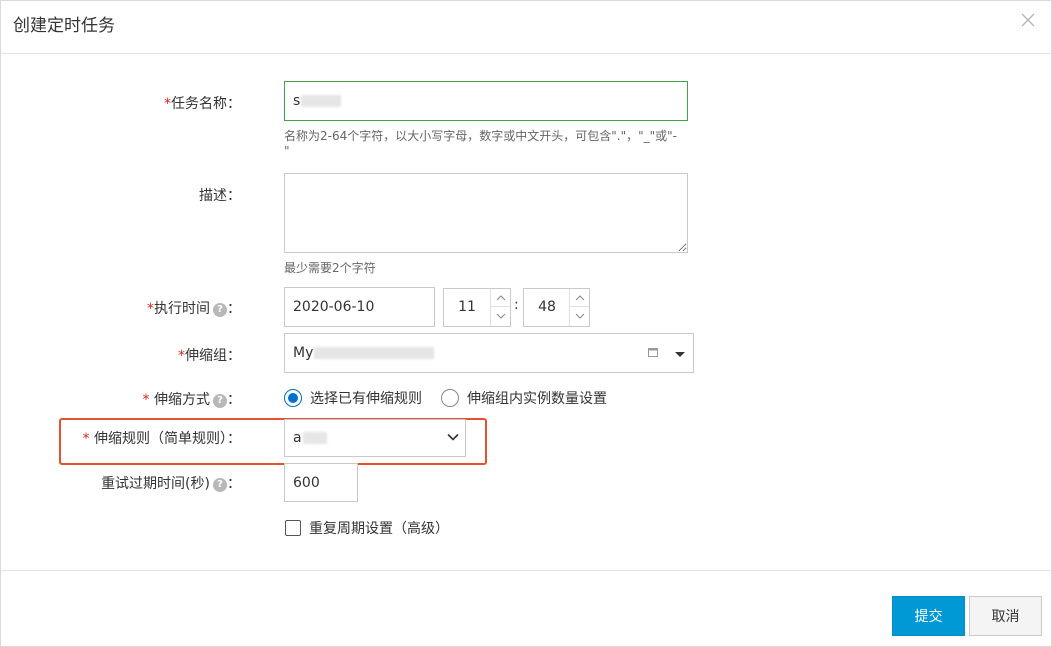  Describe the element at coordinates (293, 528) in the screenshot. I see `checkbox-unchecked` at that location.